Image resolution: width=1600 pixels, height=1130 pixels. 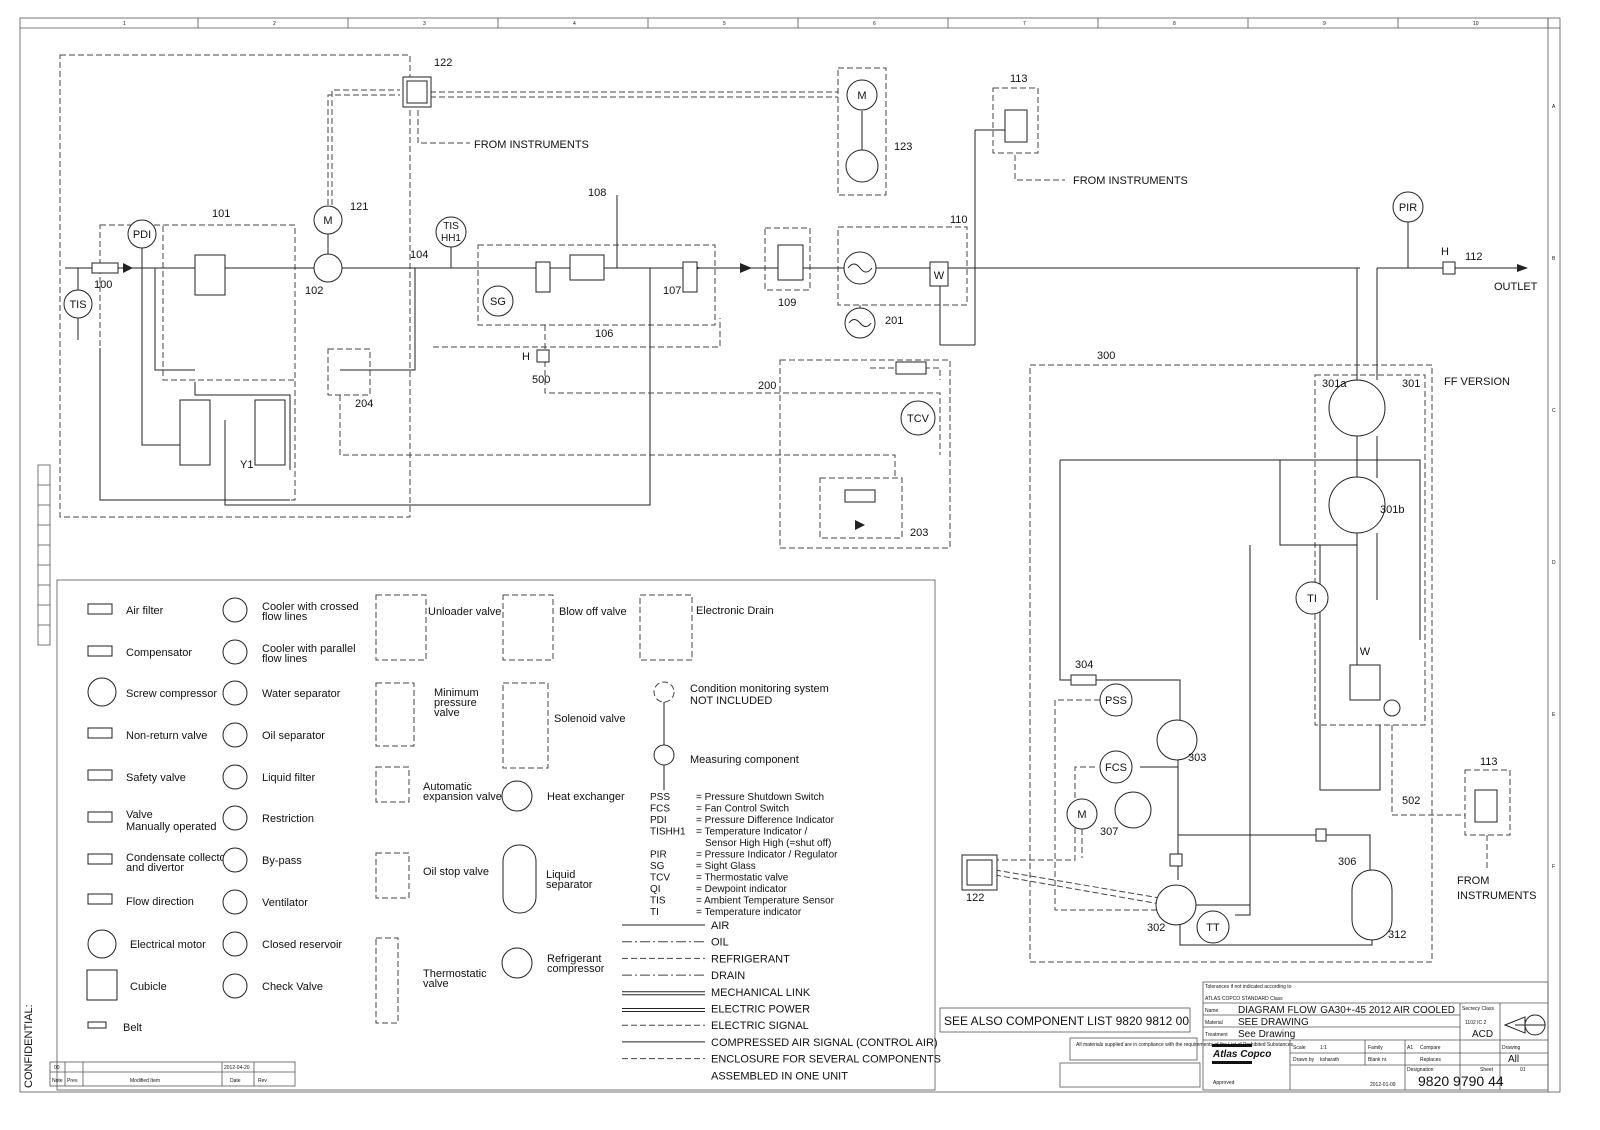 What do you see at coordinates (1224, 1083) in the screenshot?
I see `approved-label: Approved` at bounding box center [1224, 1083].